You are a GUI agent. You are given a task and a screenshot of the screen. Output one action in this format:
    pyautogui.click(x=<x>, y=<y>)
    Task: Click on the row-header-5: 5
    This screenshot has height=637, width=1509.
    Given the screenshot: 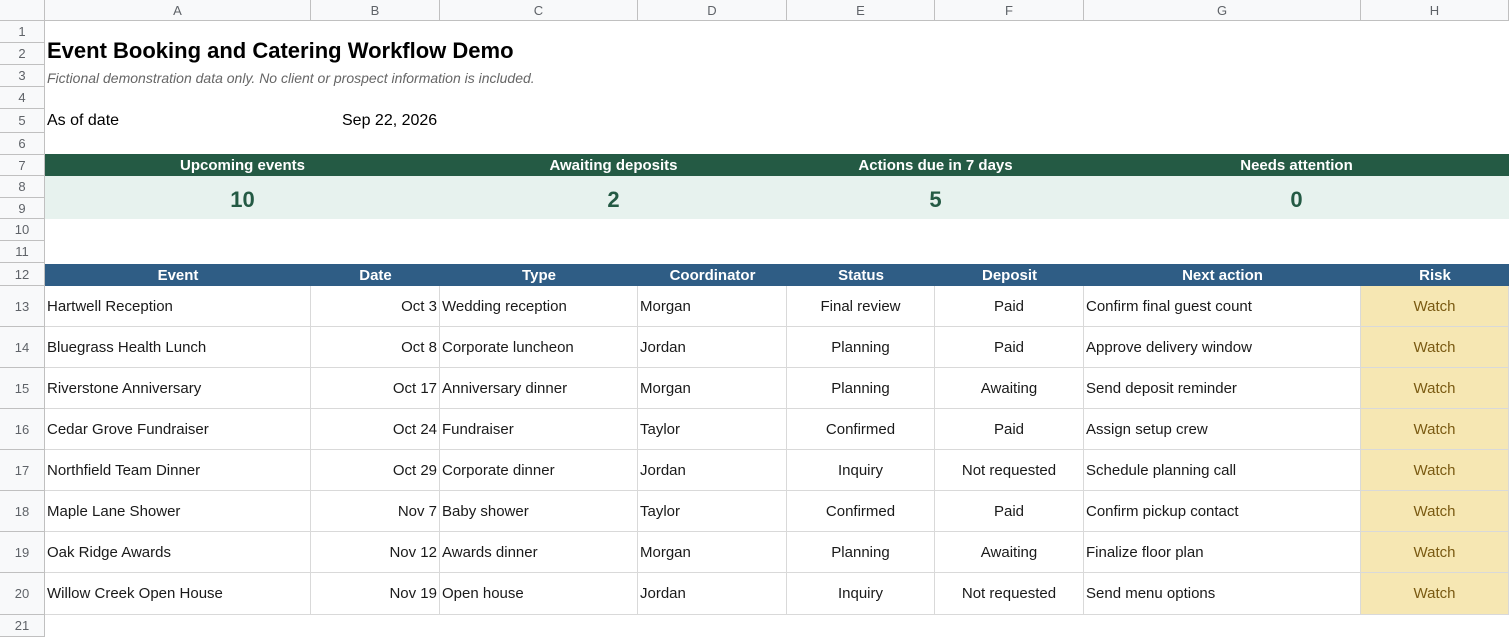 What is the action you would take?
    pyautogui.click(x=22, y=121)
    